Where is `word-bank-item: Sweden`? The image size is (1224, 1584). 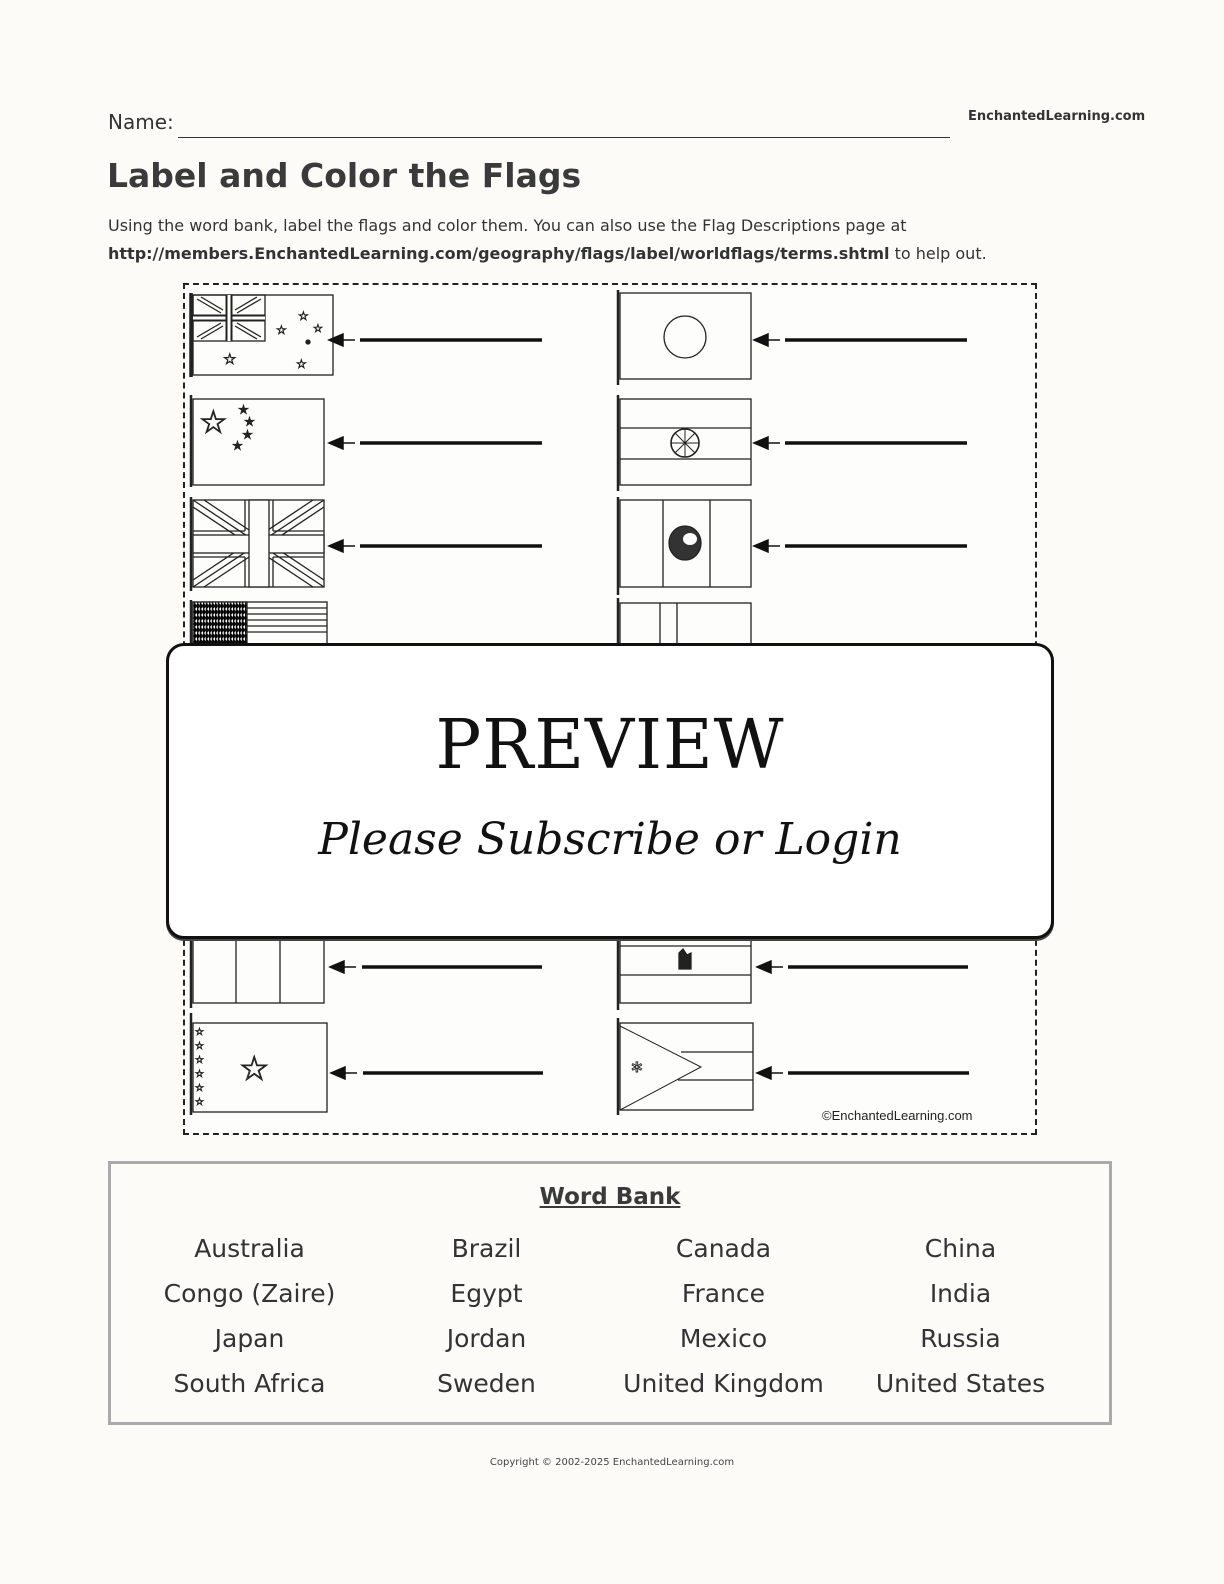
word-bank-item: Sweden is located at coordinates (486, 1383).